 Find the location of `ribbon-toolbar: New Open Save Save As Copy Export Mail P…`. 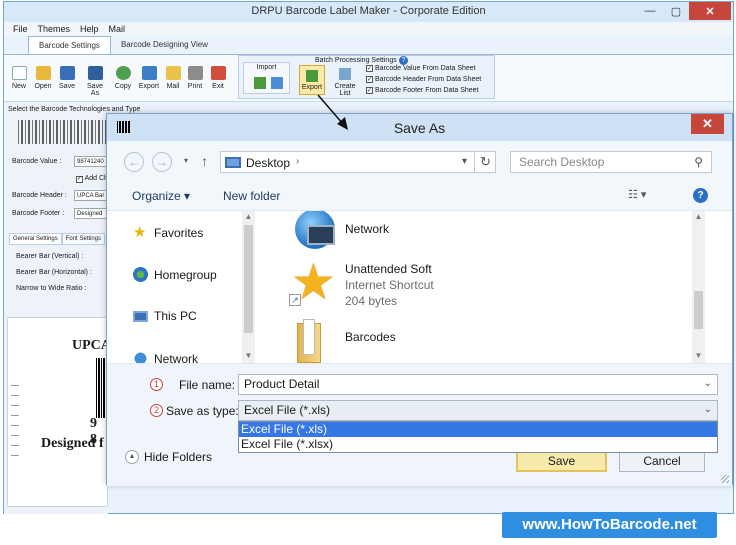

ribbon-toolbar: New Open Save Save As Copy Export Mail P… is located at coordinates (368, 78).